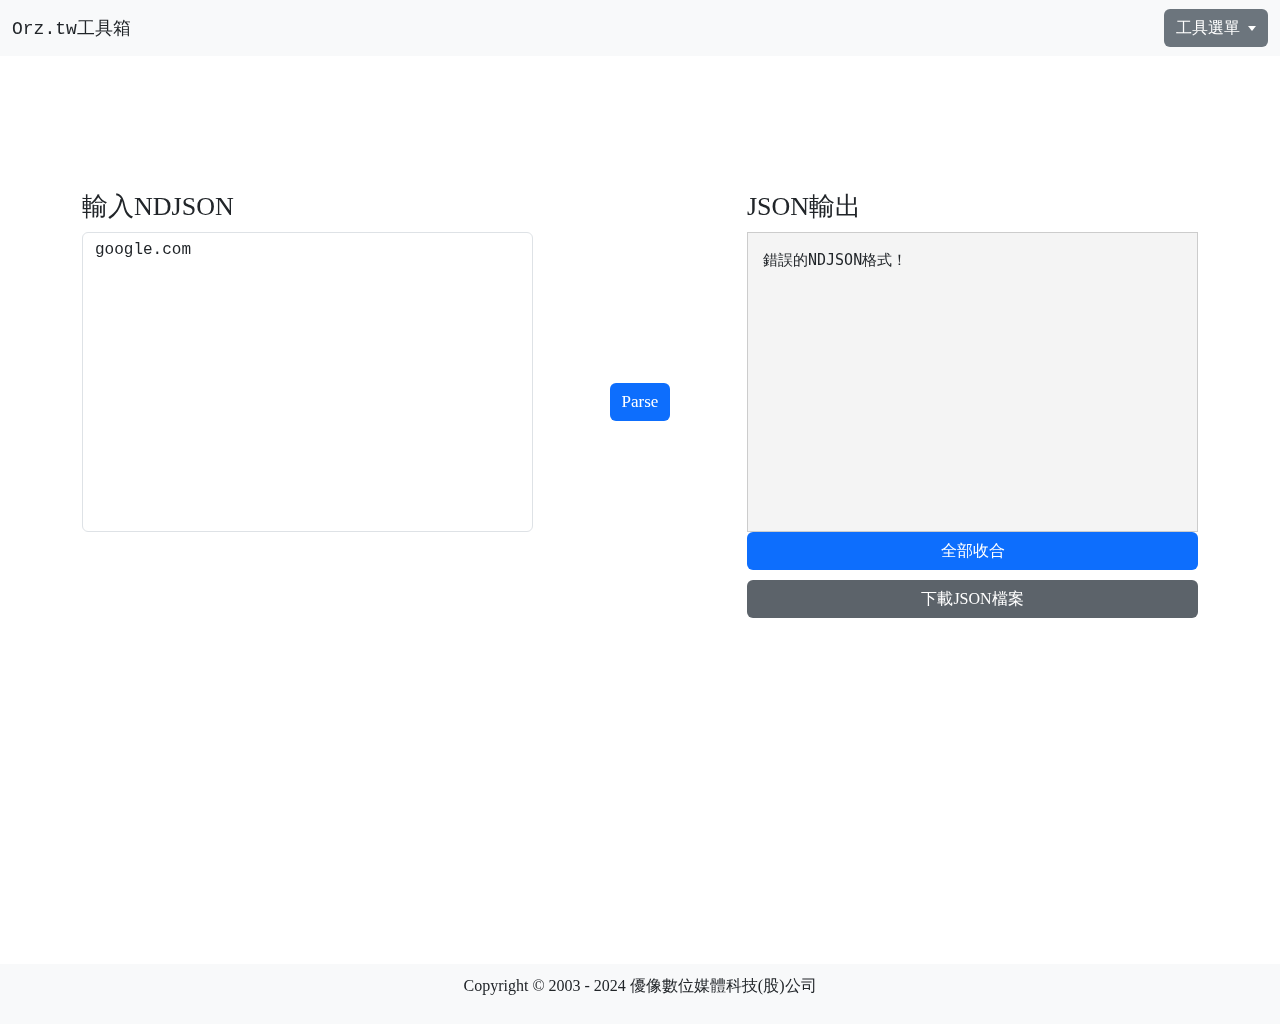  What do you see at coordinates (972, 599) in the screenshot?
I see `download-button: 下載JSON檔案` at bounding box center [972, 599].